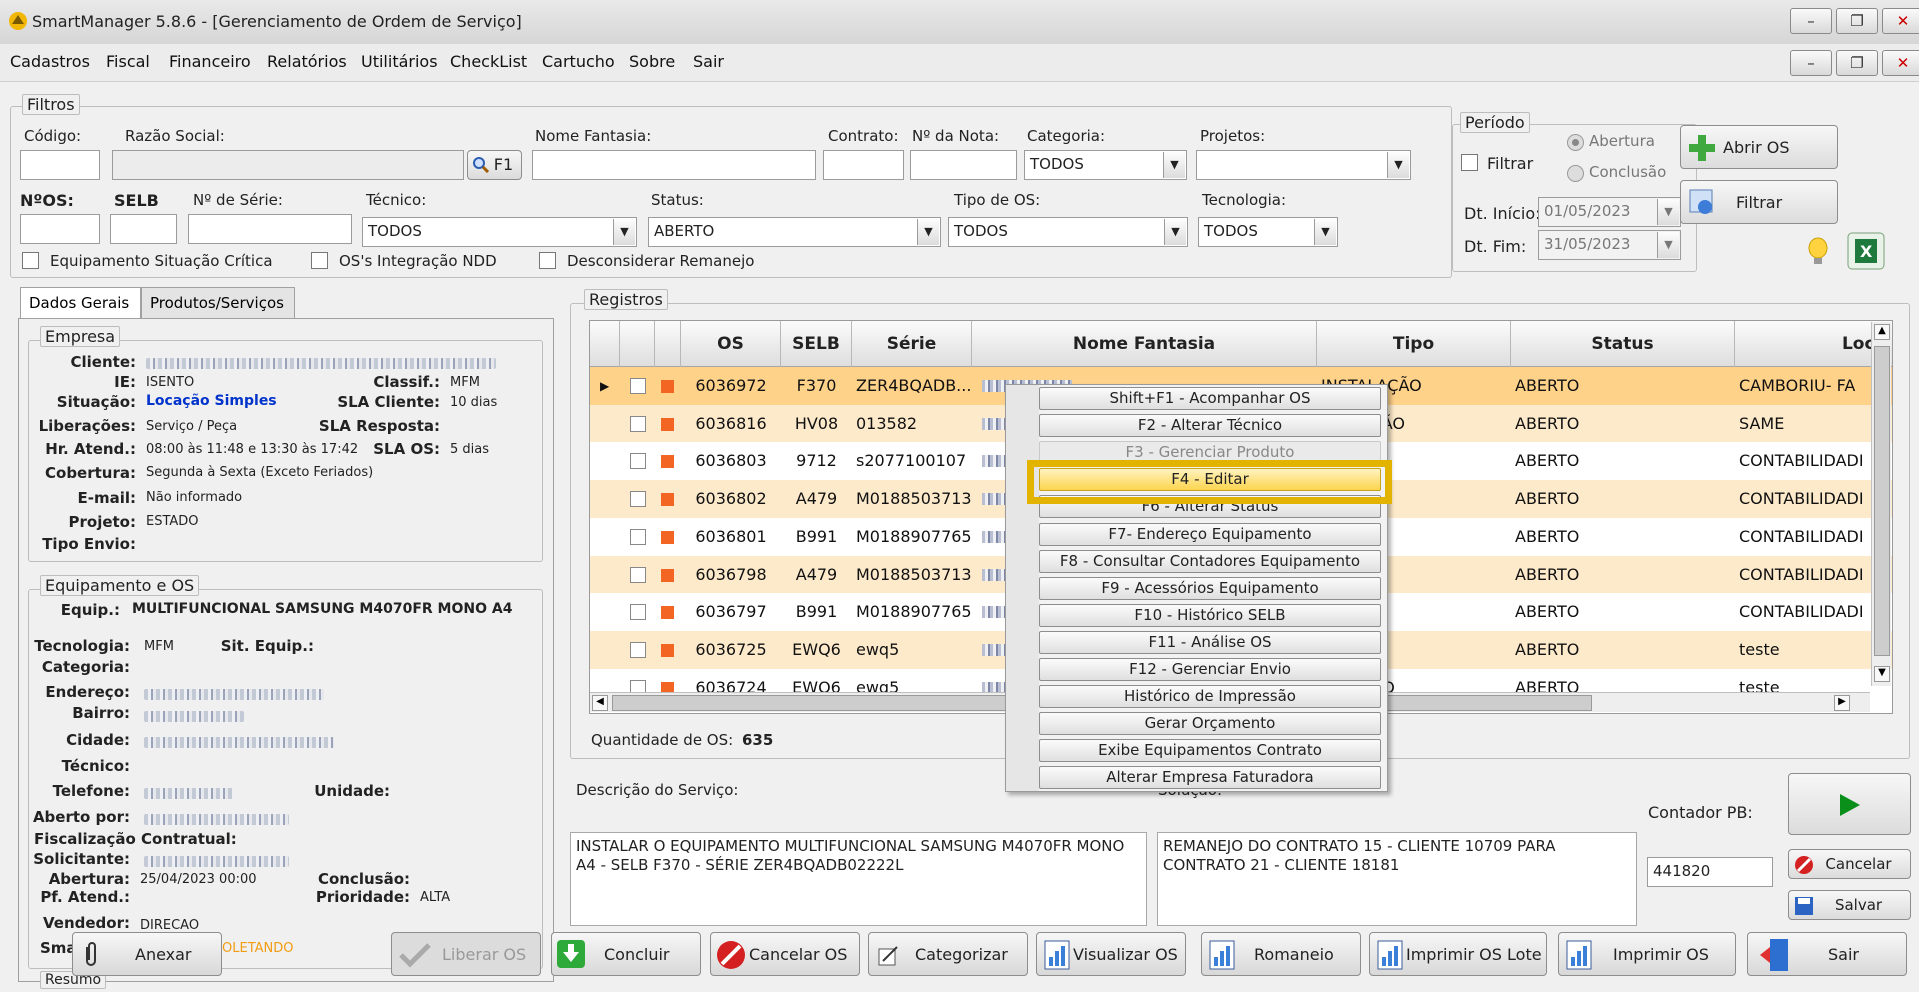 Image resolution: width=1919 pixels, height=992 pixels. I want to click on categoria-select: TODOS ▼, so click(1105, 165).